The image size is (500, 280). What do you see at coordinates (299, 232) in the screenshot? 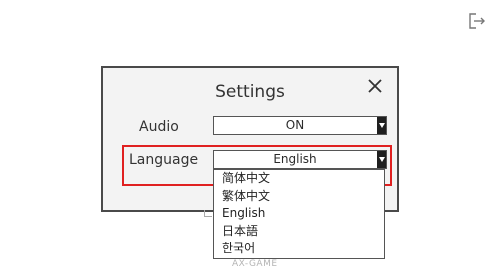
I see `language-option: 日本語` at bounding box center [299, 232].